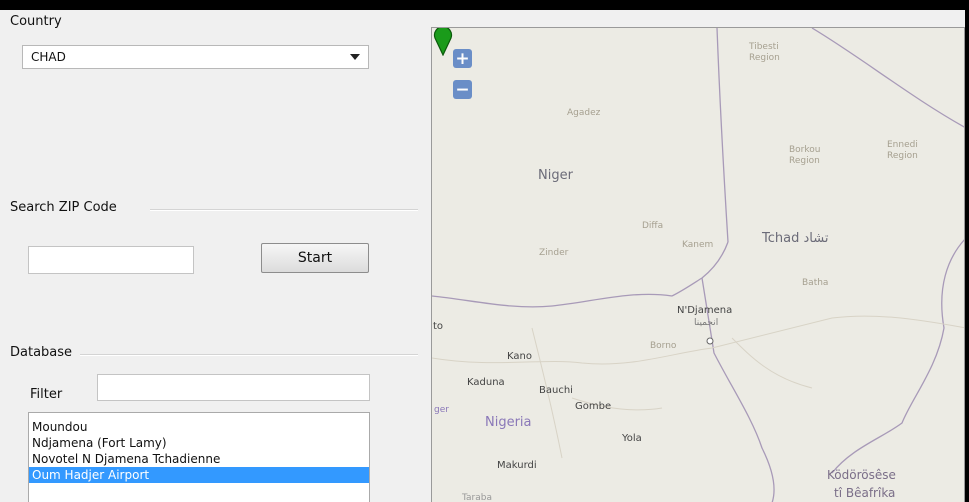  I want to click on map-label-tibesti: Tibesti Region, so click(764, 52).